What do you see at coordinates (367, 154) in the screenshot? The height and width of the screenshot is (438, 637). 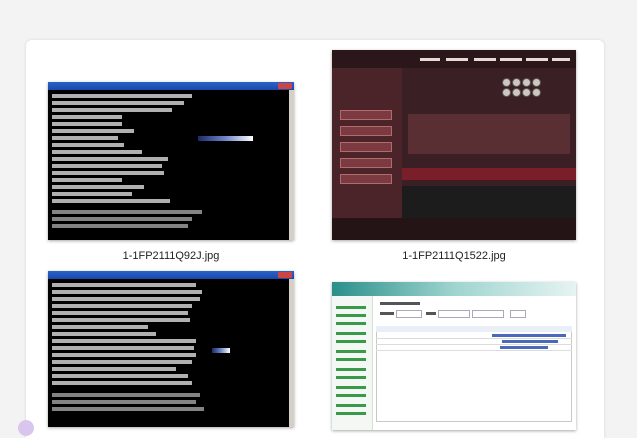 I see `left-sidebar` at bounding box center [367, 154].